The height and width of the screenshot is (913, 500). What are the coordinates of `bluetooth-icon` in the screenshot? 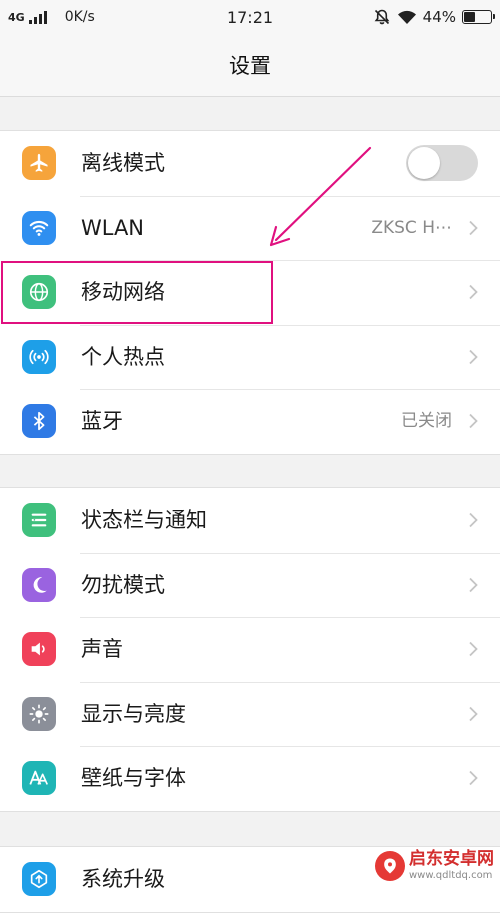 It's located at (39, 421).